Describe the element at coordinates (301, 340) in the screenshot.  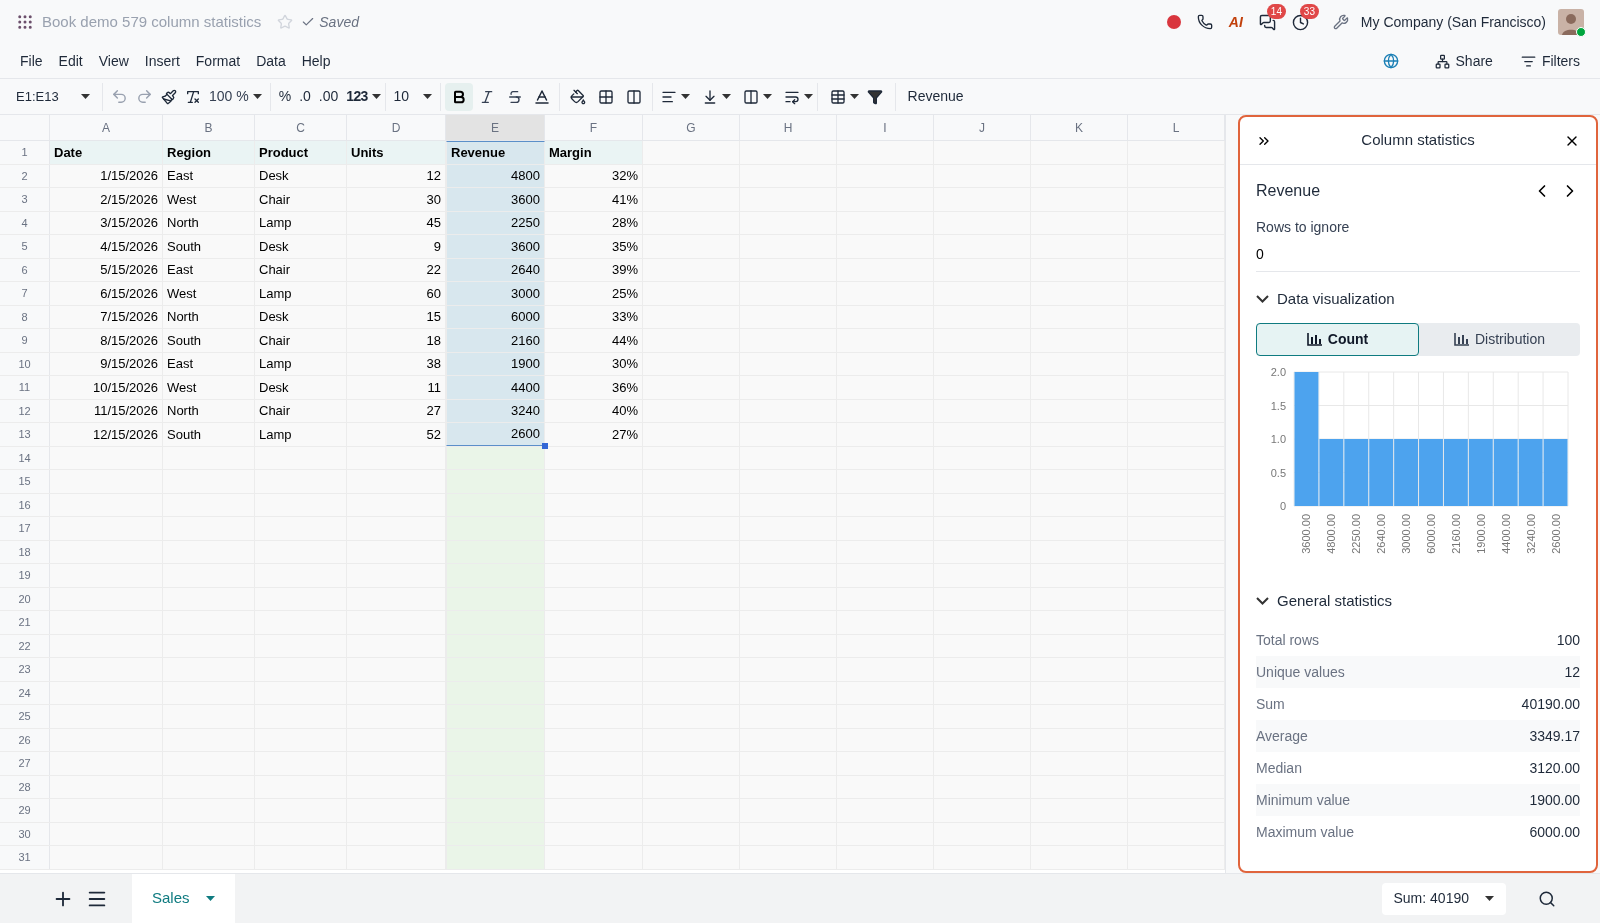
I see `table-cell: Chair` at that location.